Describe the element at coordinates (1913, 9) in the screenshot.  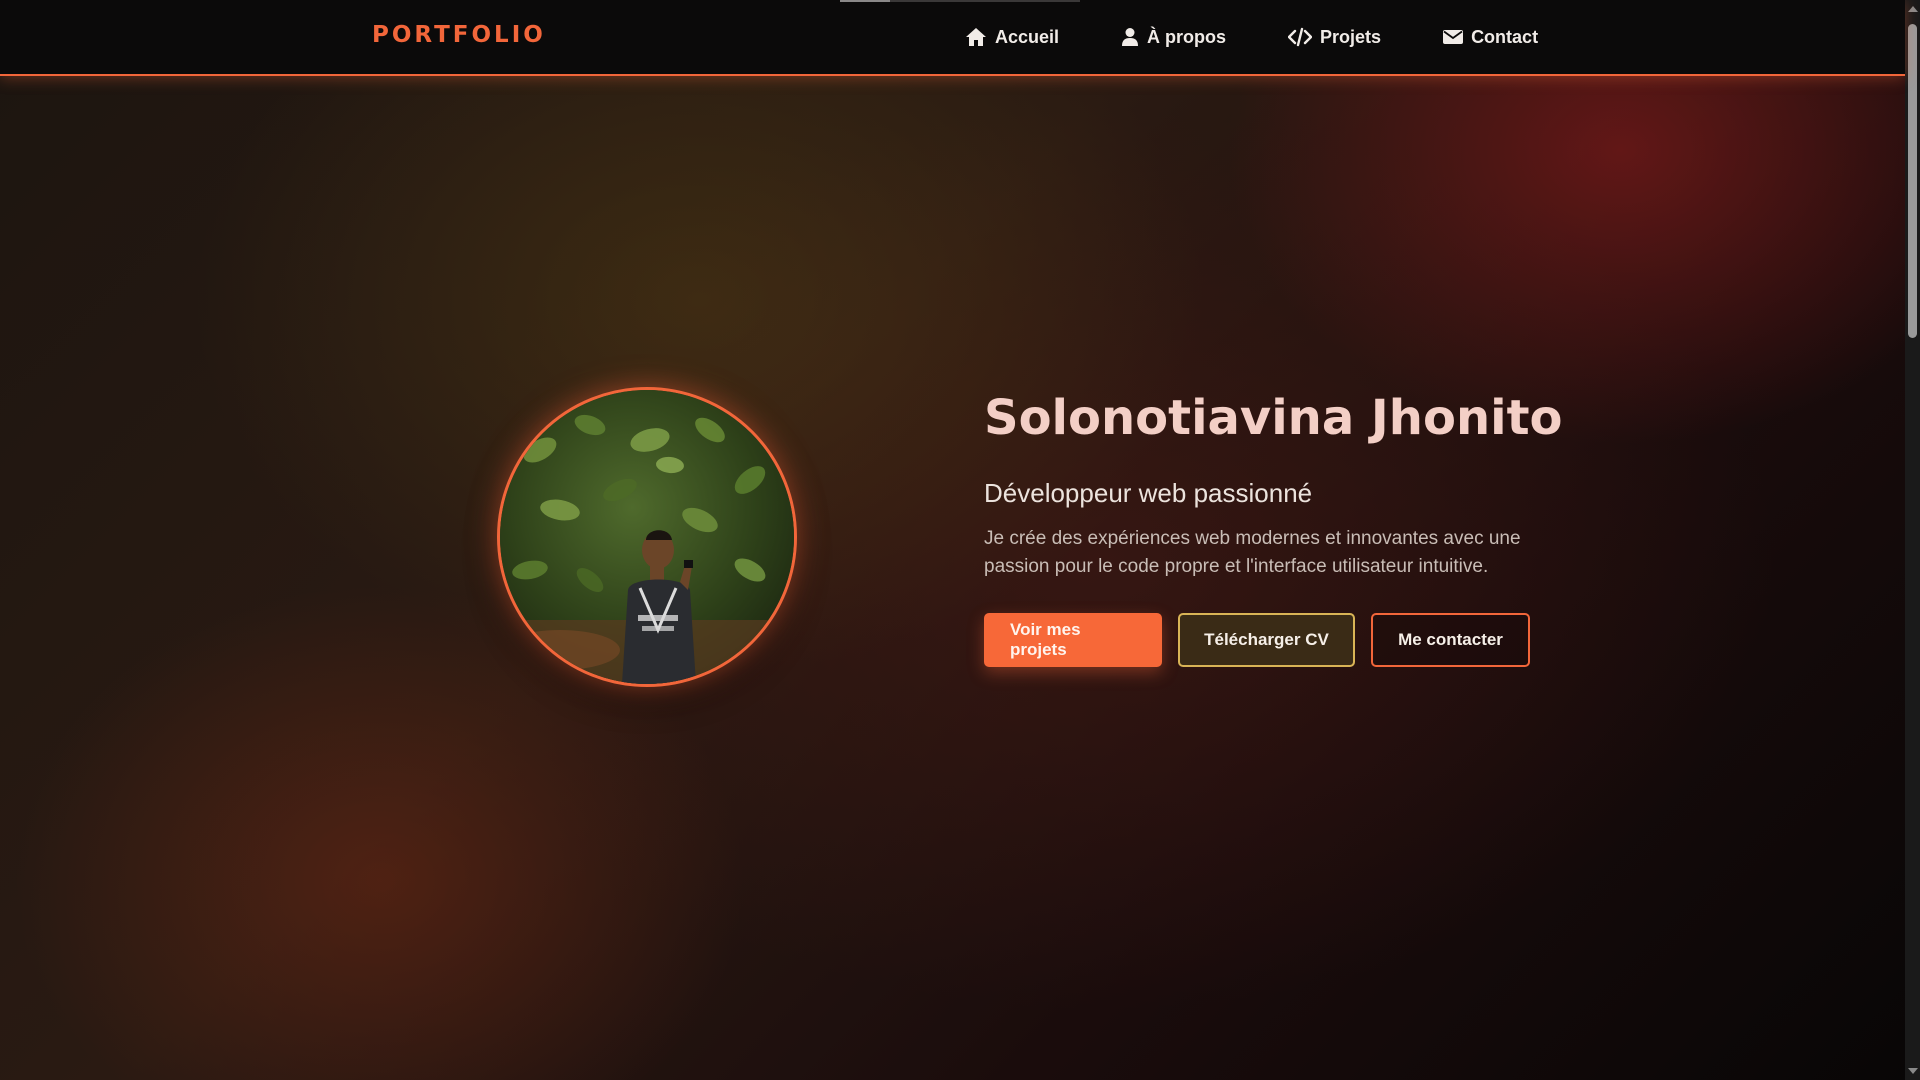
I see `scroll-up-arrow-icon` at that location.